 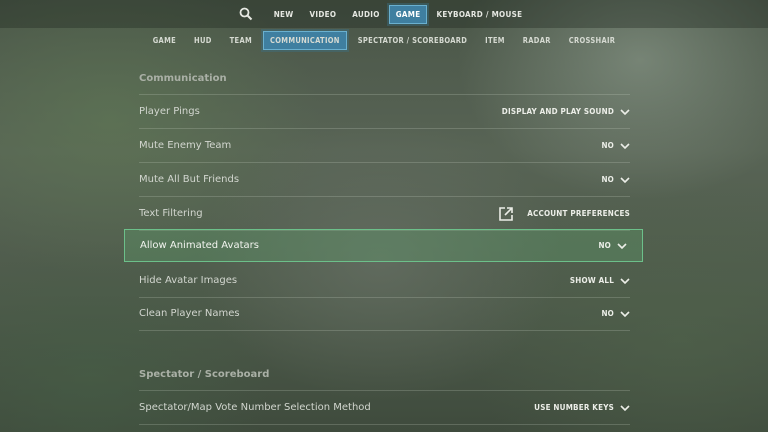 I want to click on setting-label: Text Filtering, so click(x=171, y=213).